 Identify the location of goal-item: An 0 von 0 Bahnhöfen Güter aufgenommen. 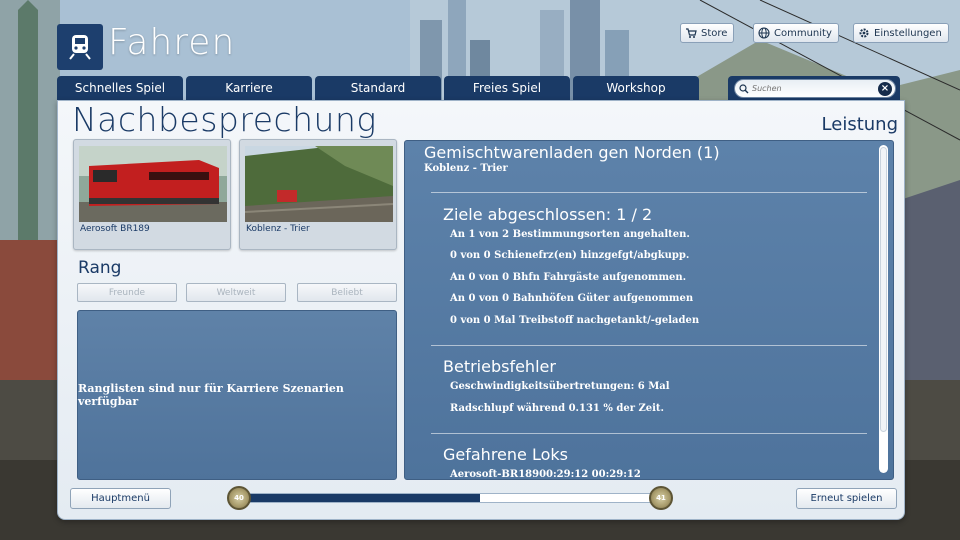
(572, 298).